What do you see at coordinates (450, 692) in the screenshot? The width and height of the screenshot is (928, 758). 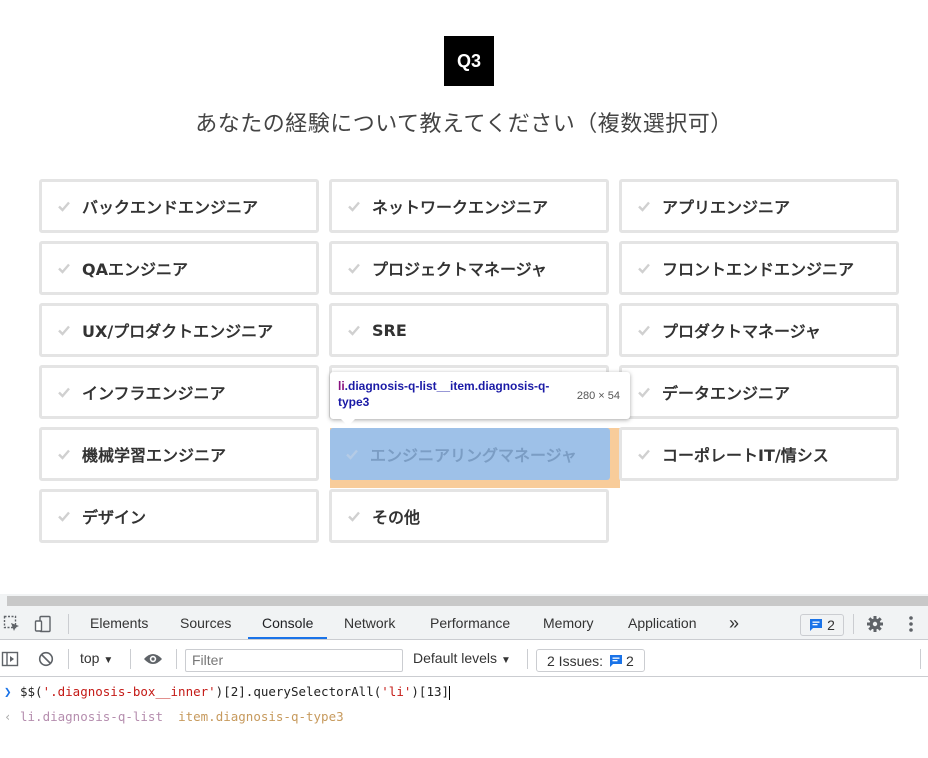 I see `text-caret` at bounding box center [450, 692].